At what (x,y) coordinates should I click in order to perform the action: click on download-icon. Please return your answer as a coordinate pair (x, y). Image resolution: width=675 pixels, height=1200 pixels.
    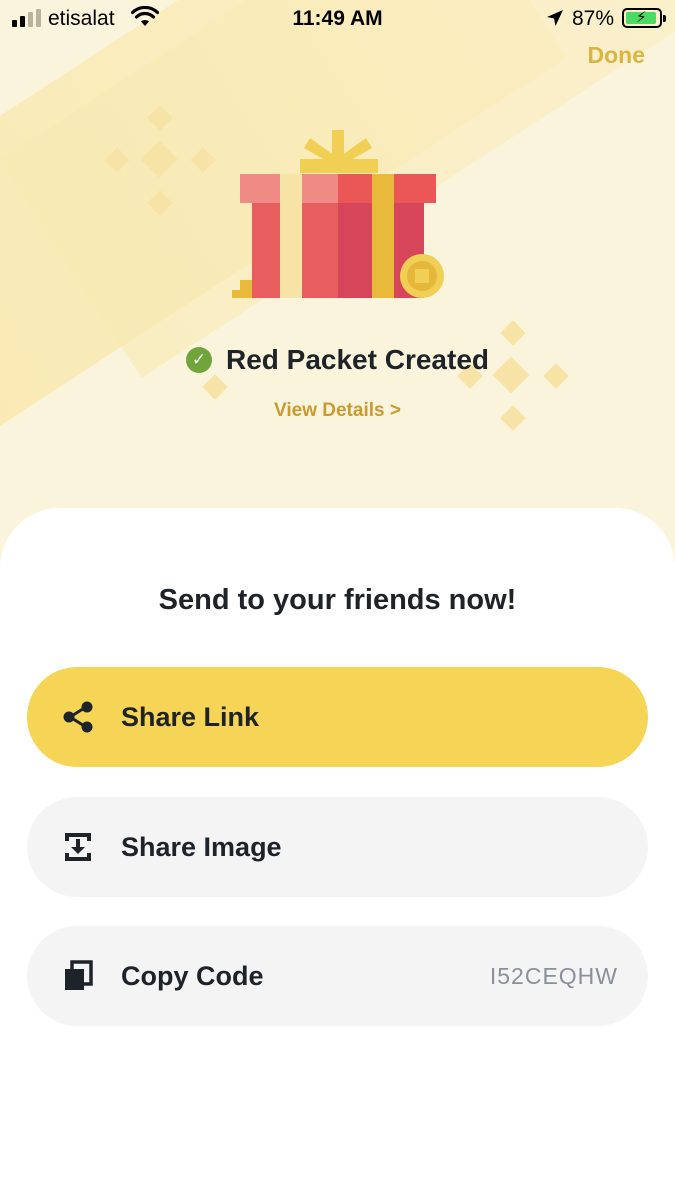
    Looking at the image, I should click on (78, 847).